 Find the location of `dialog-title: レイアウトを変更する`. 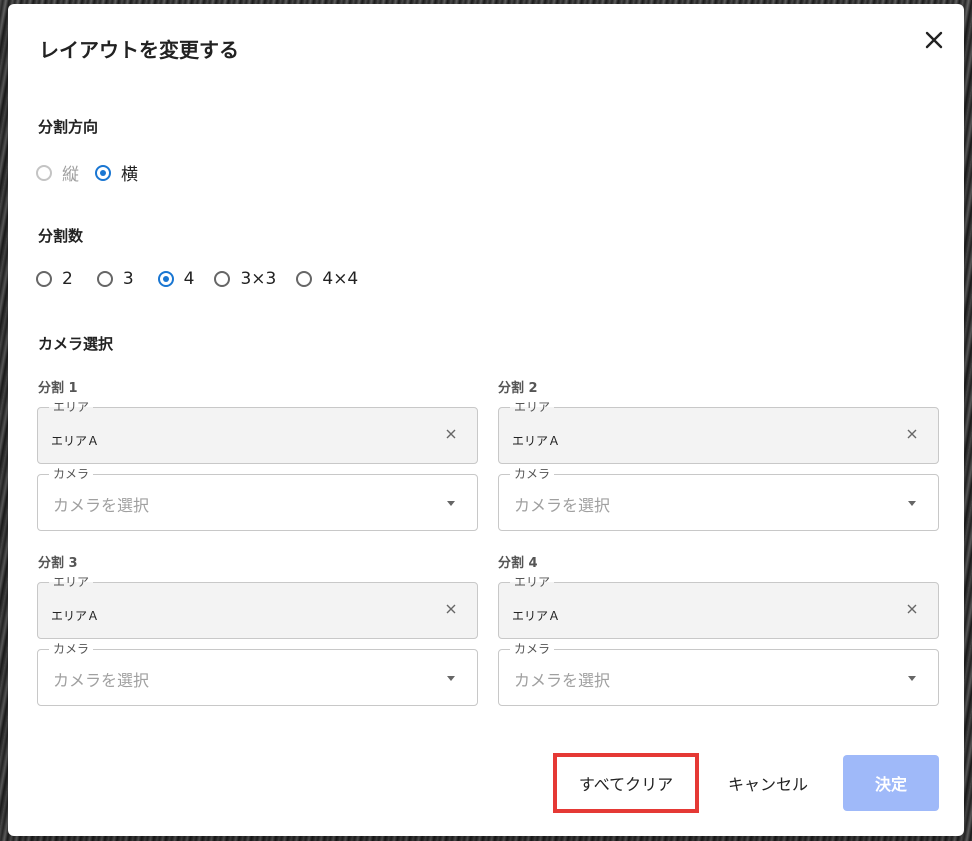

dialog-title: レイアウトを変更する is located at coordinates (139, 50).